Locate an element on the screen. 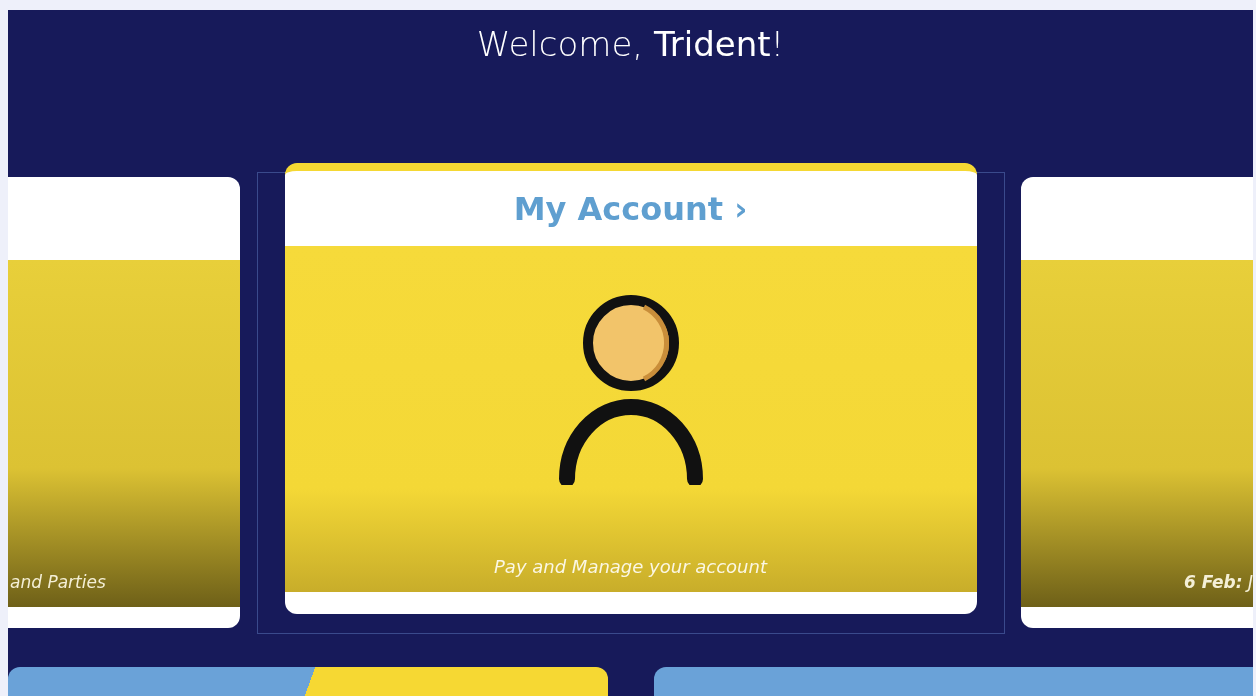  card-caption: 6 Feb: J is located at coordinates (1218, 582).